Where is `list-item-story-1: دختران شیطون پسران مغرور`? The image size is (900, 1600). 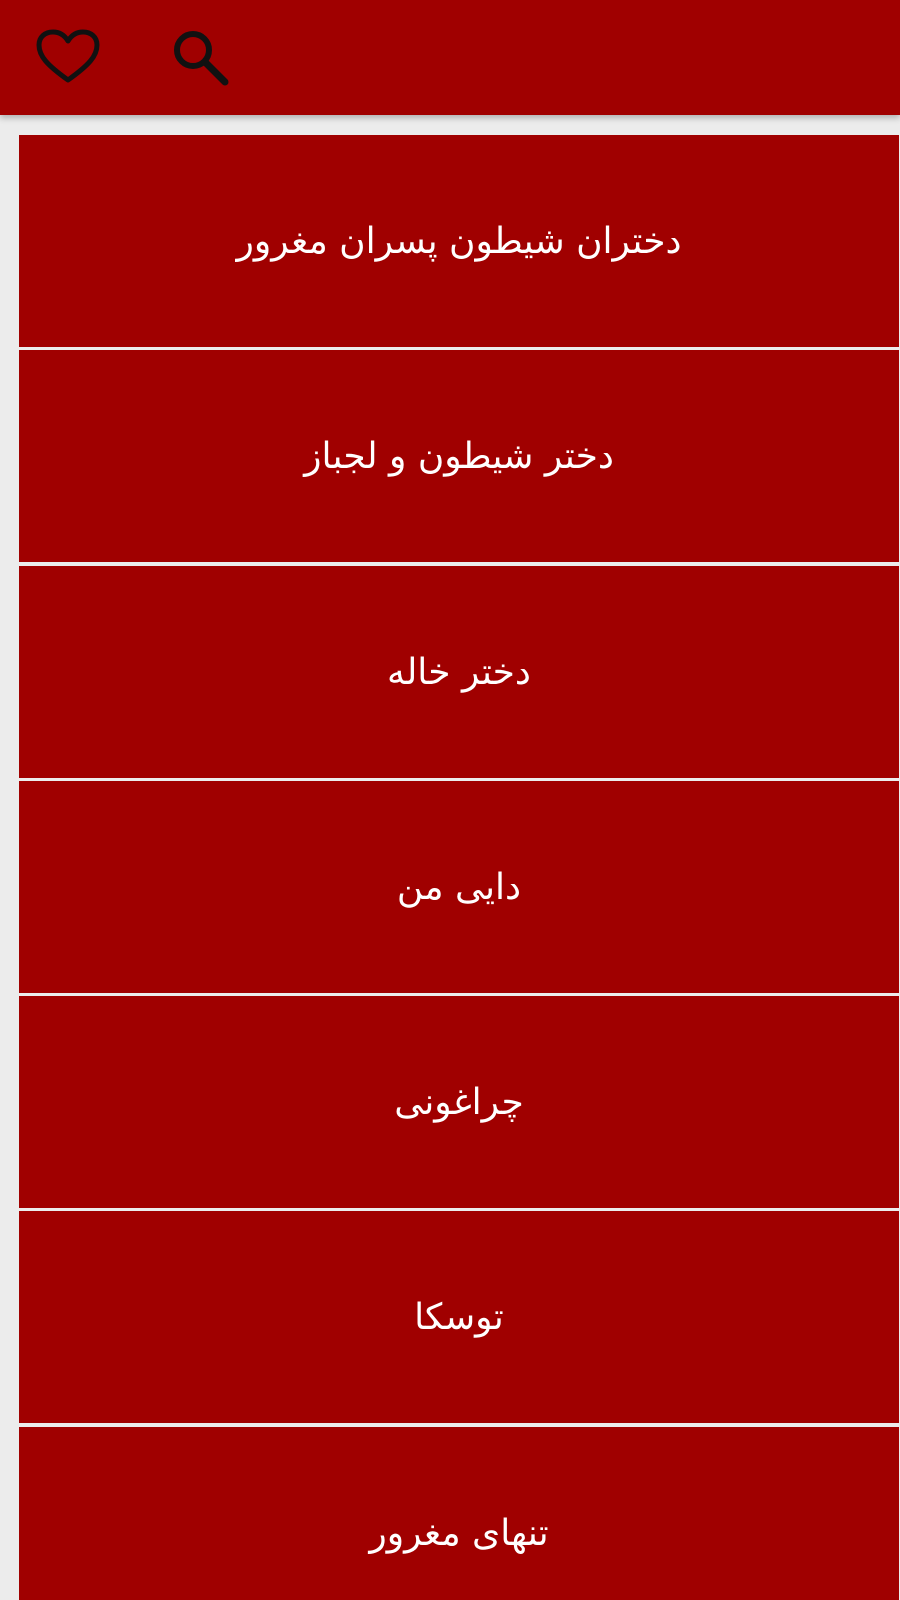
list-item-story-1: دختران شیطون پسران مغرور is located at coordinates (459, 241).